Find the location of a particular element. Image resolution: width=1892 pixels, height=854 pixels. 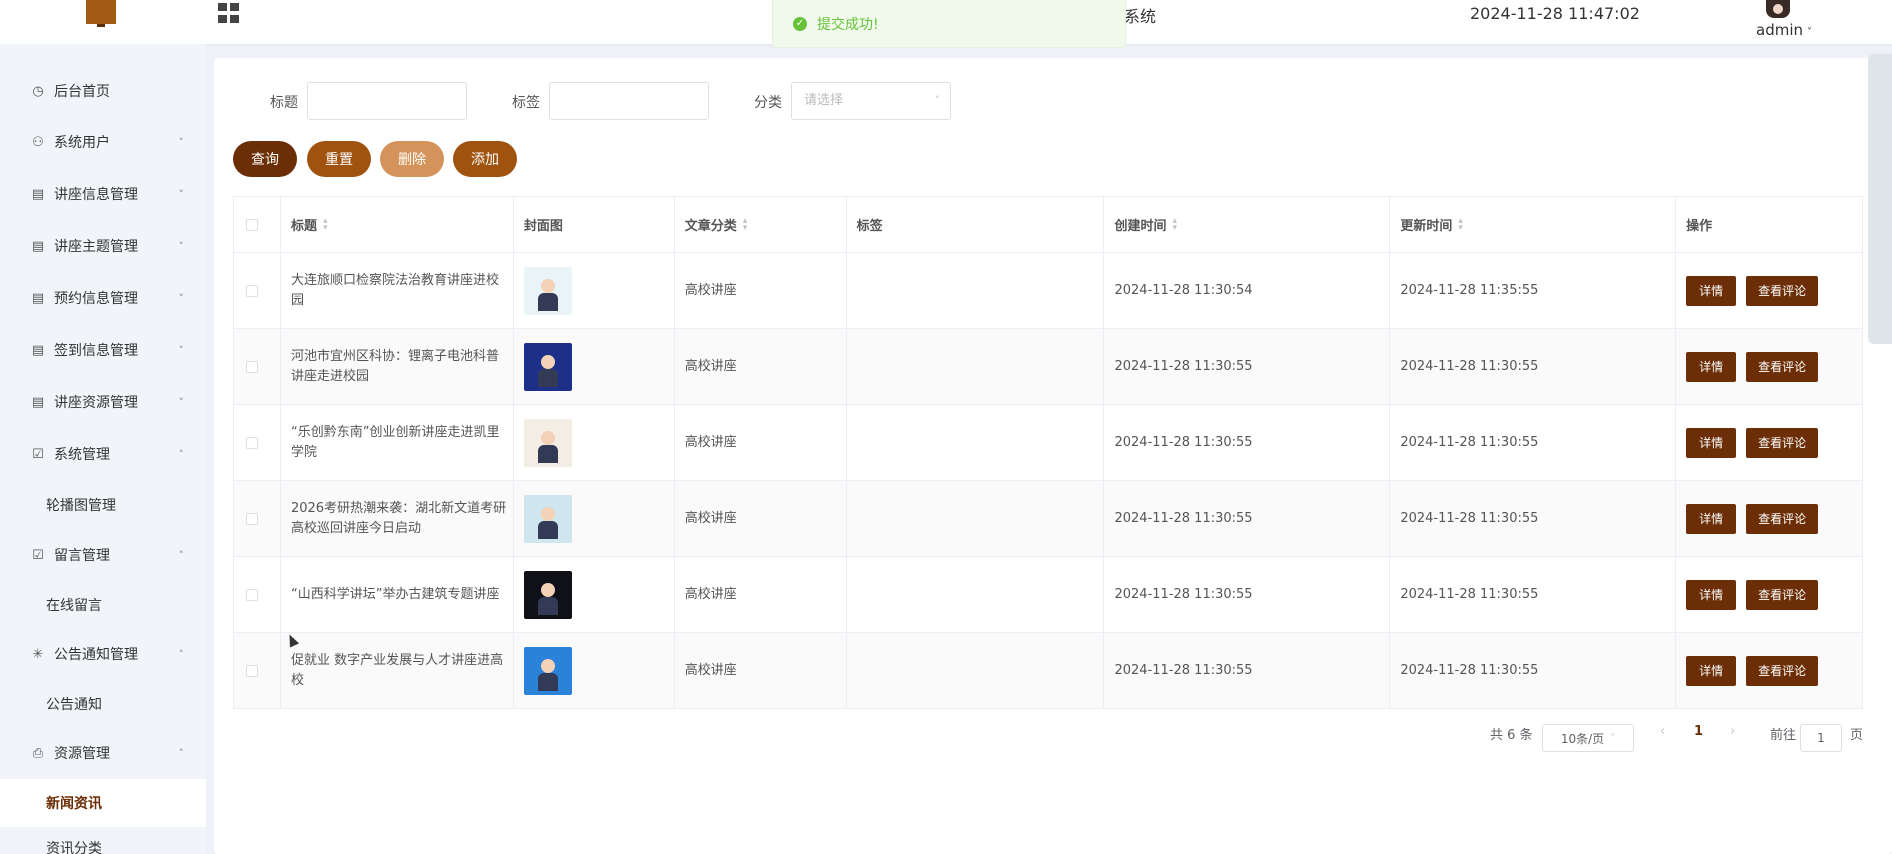

floating-toolbar is located at coordinates (1880, 199).